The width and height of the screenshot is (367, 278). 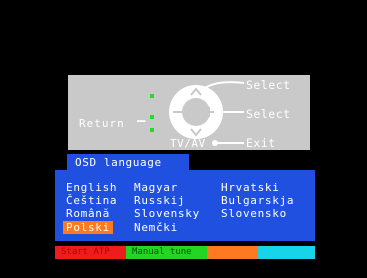 I want to click on indicator-dot-top, so click(x=152, y=96).